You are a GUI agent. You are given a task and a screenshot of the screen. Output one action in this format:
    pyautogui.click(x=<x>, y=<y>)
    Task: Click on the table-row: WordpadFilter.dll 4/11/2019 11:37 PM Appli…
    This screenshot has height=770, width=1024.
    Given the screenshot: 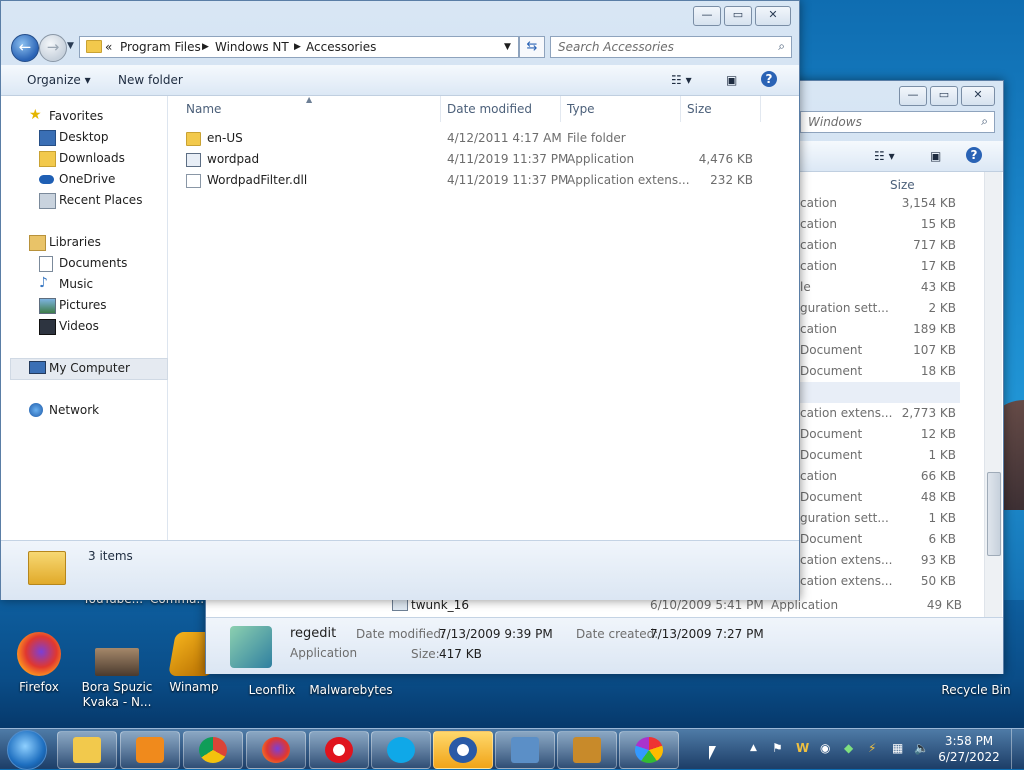 What is the action you would take?
    pyautogui.click(x=468, y=180)
    